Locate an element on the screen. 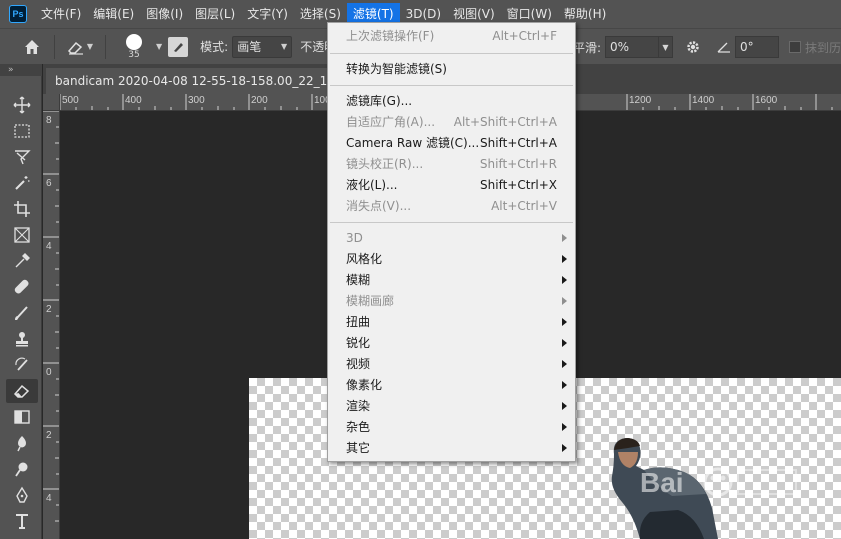 The image size is (841, 539). brush-preset-picker: 35 is located at coordinates (134, 47).